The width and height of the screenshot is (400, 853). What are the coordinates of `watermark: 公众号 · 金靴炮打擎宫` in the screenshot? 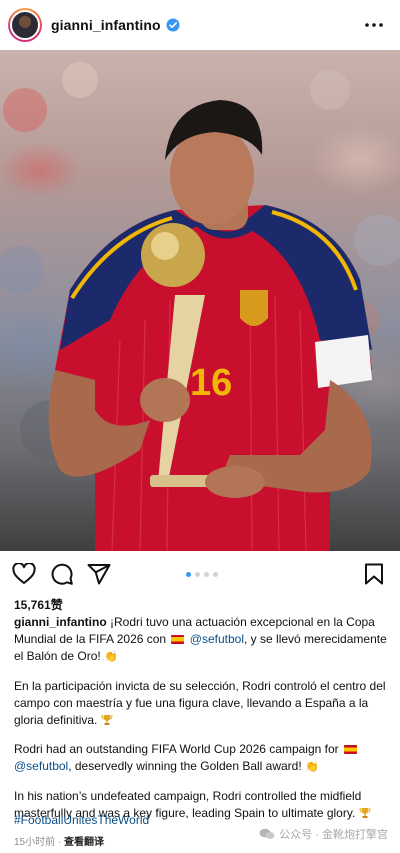 It's located at (323, 834).